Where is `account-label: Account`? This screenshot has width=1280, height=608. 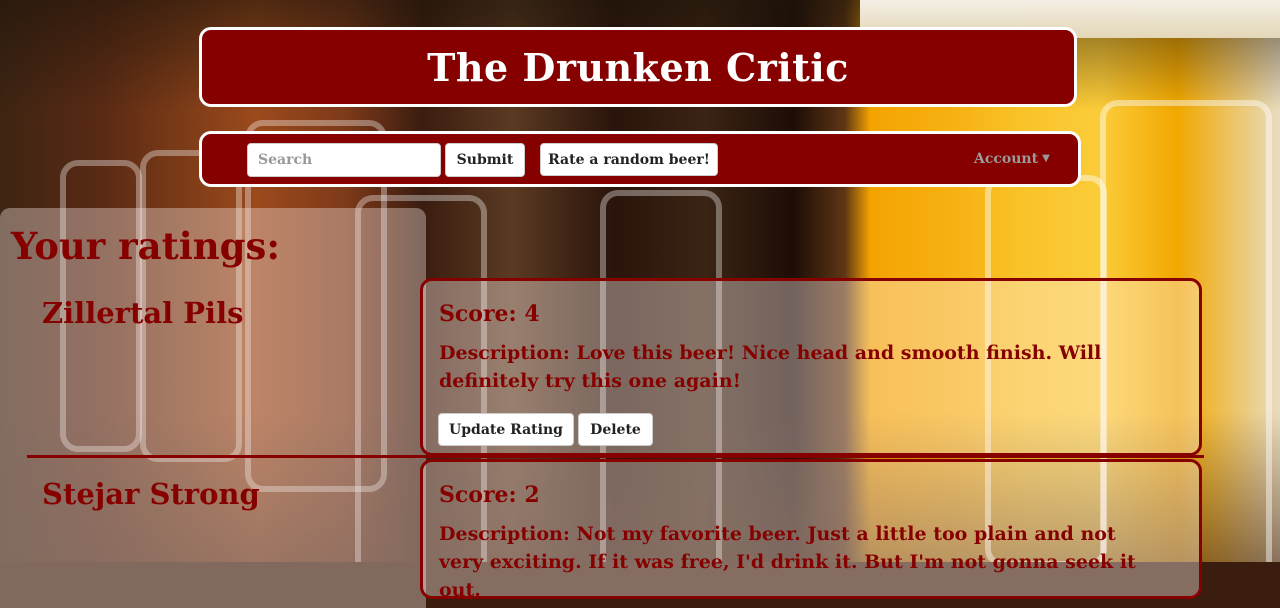
account-label: Account is located at coordinates (1006, 159).